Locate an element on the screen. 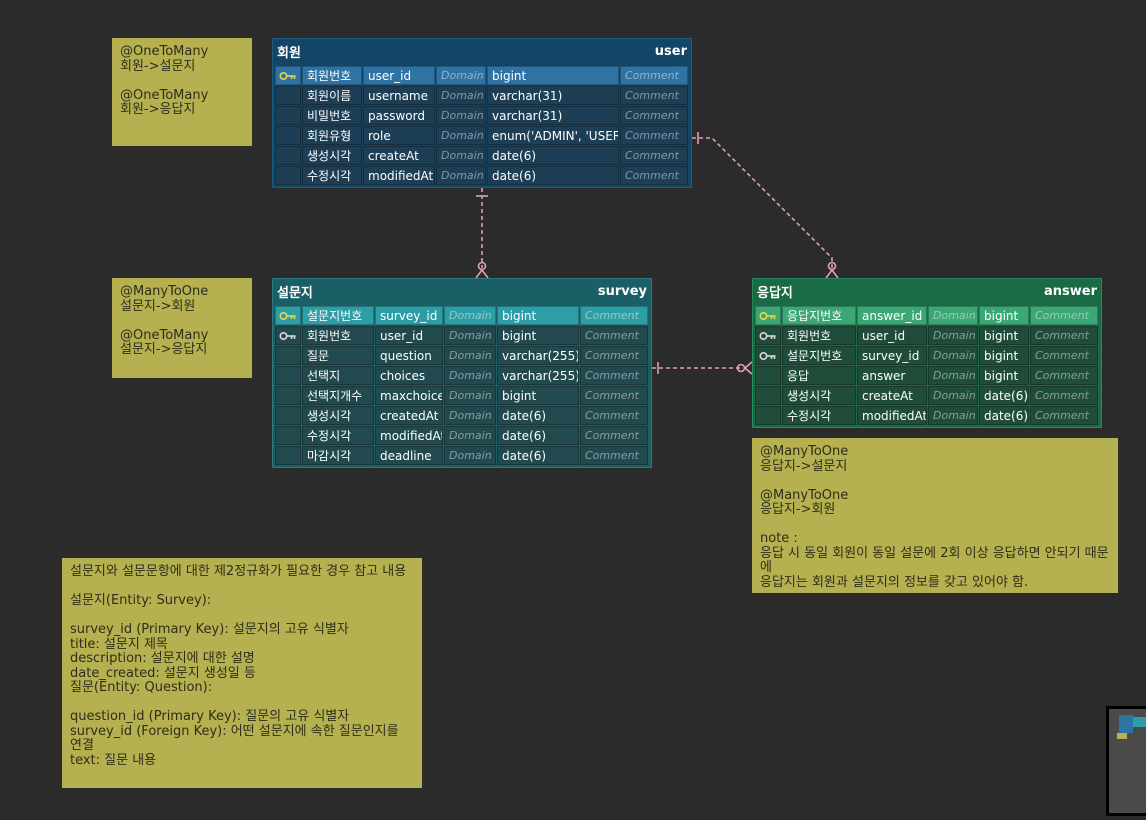 The image size is (1146, 820). column-row: 회원이름 username Domain varchar(31) Comment is located at coordinates (482, 95).